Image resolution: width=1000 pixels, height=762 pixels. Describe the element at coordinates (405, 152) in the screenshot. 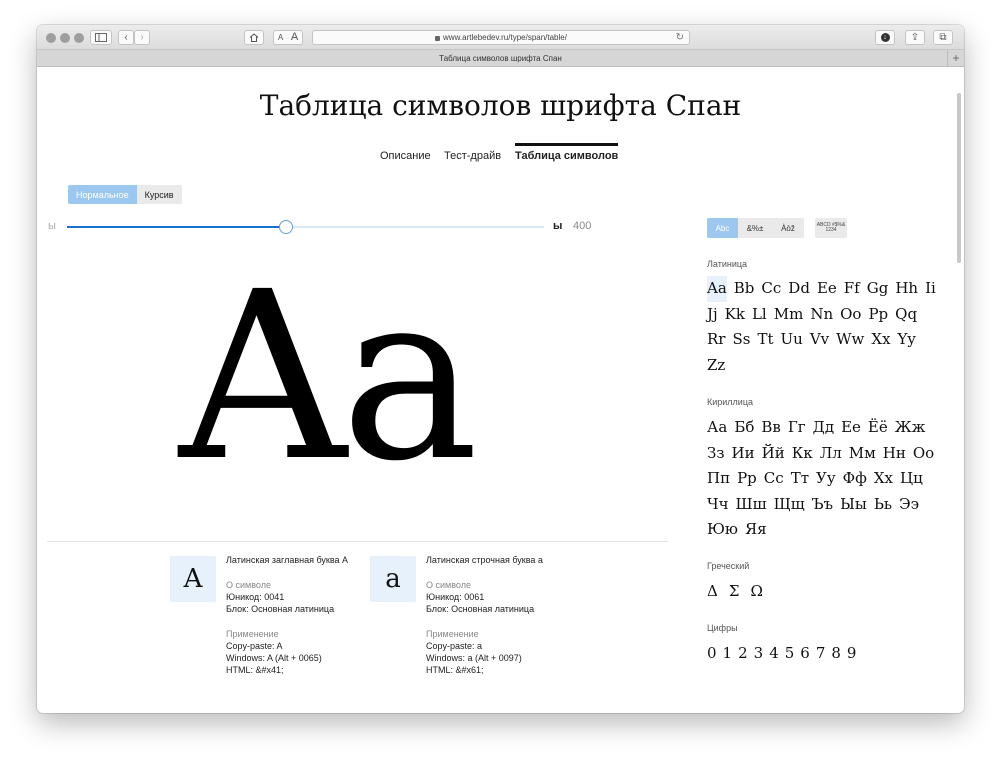

I see `nav-description: Описание` at that location.